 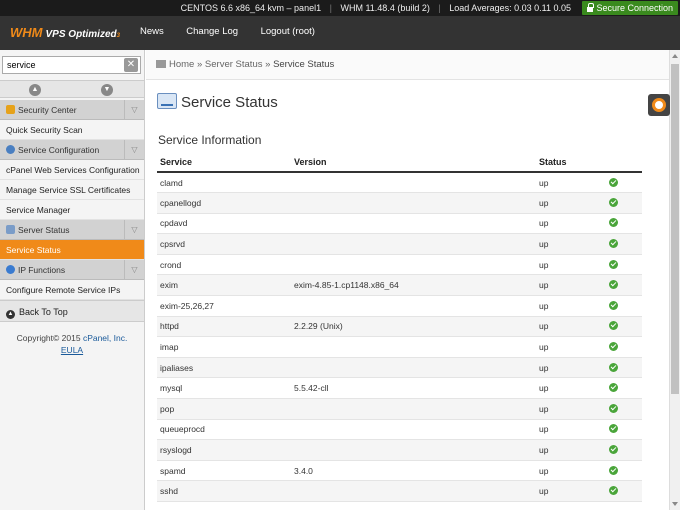 What do you see at coordinates (675, 56) in the screenshot?
I see `scroll-up-icon` at bounding box center [675, 56].